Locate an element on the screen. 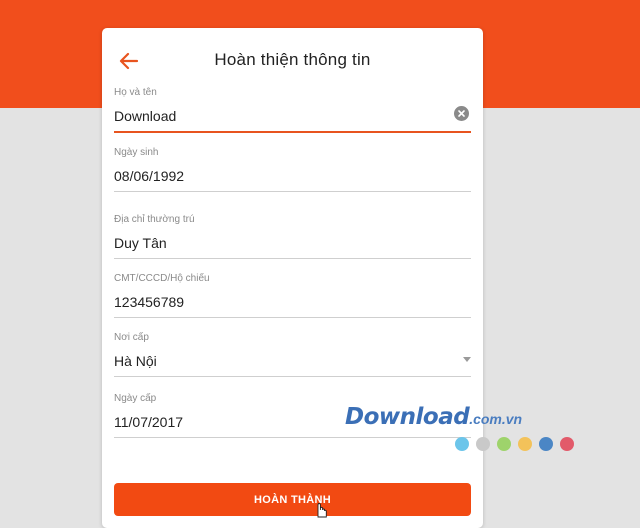  birth-date-field: Ngày sinh 08/06/1992 is located at coordinates (292, 169).